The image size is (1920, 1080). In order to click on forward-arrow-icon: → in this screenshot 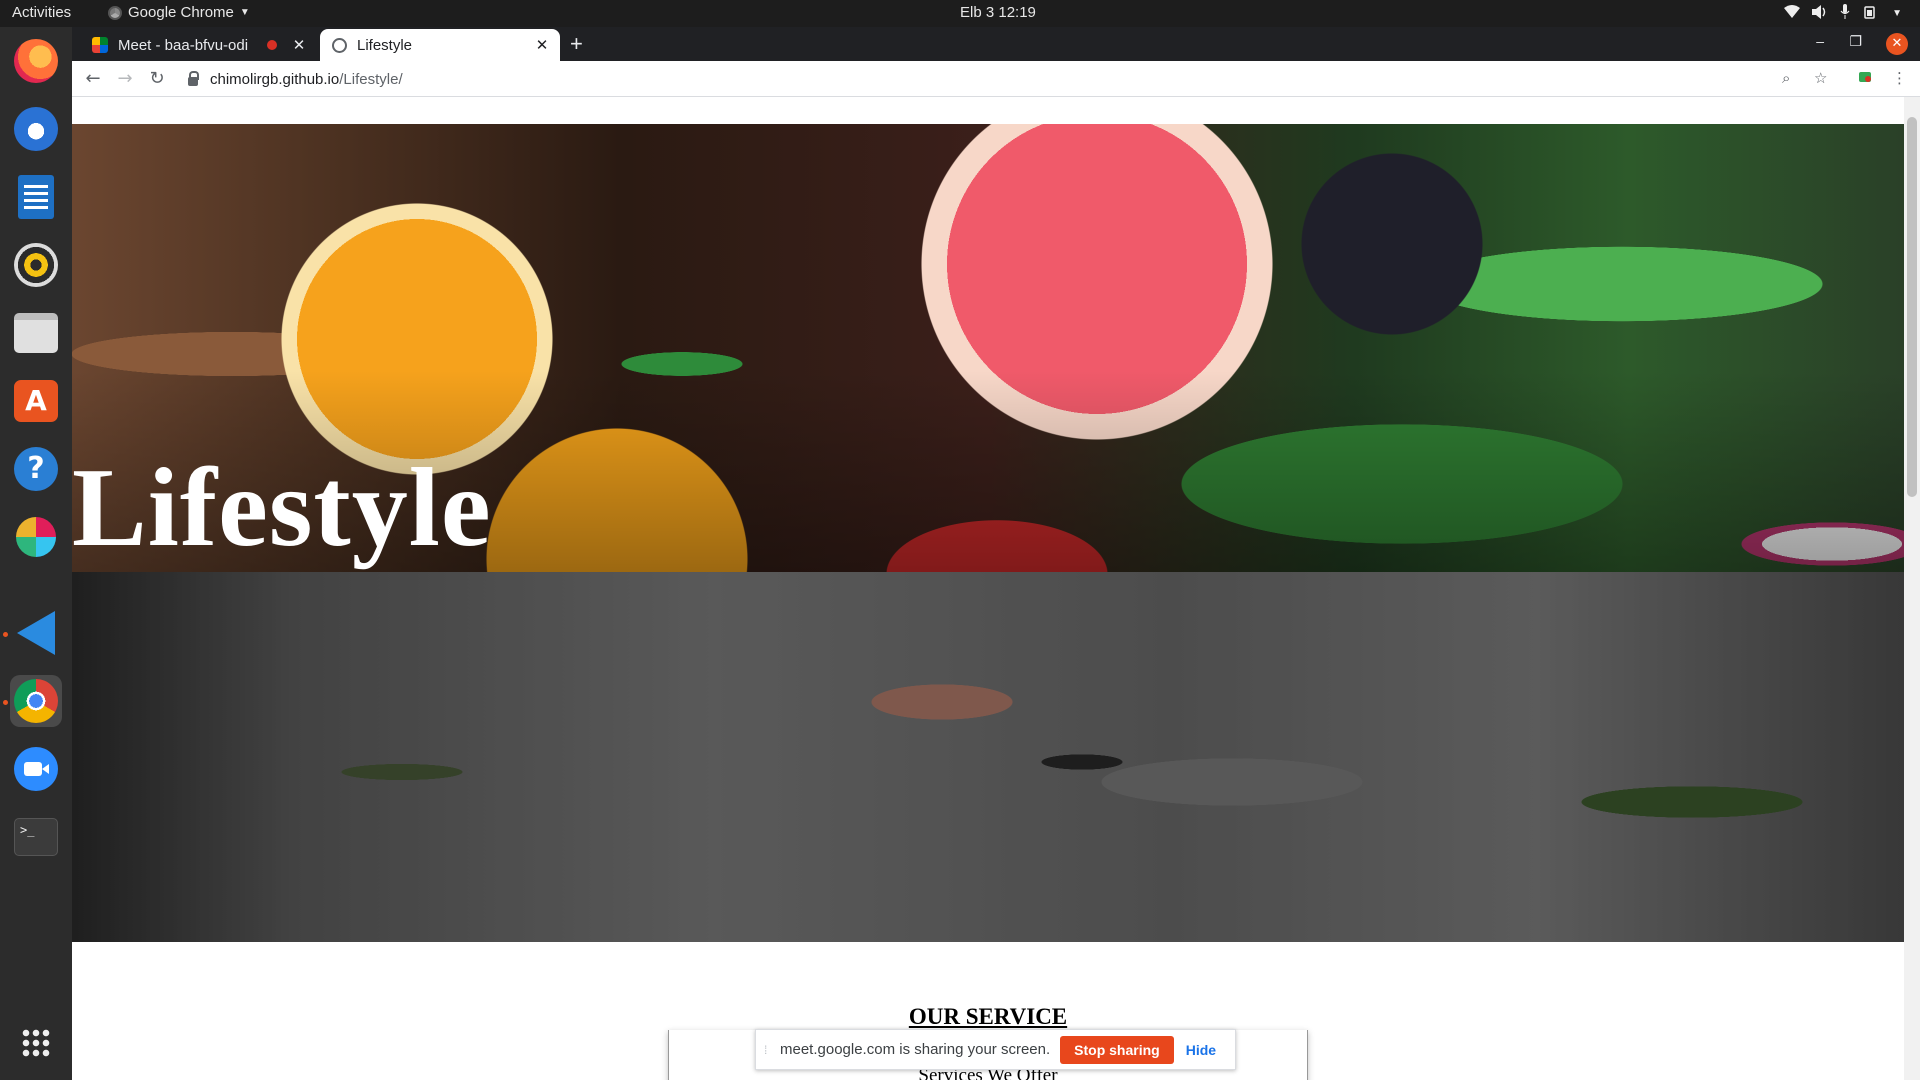, I will do `click(125, 79)`.